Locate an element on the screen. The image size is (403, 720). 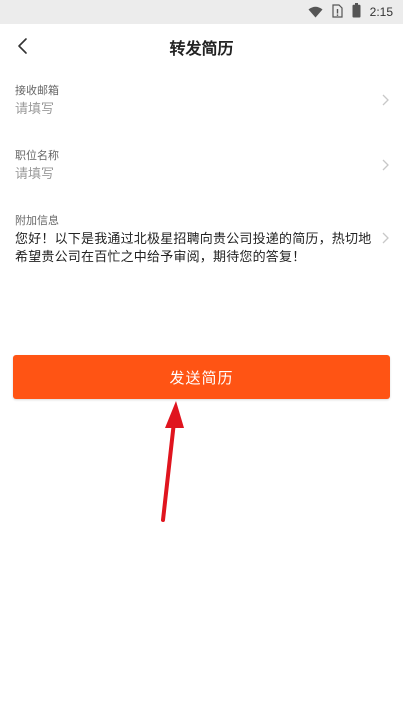
page-title: 转发简历 is located at coordinates (201, 48).